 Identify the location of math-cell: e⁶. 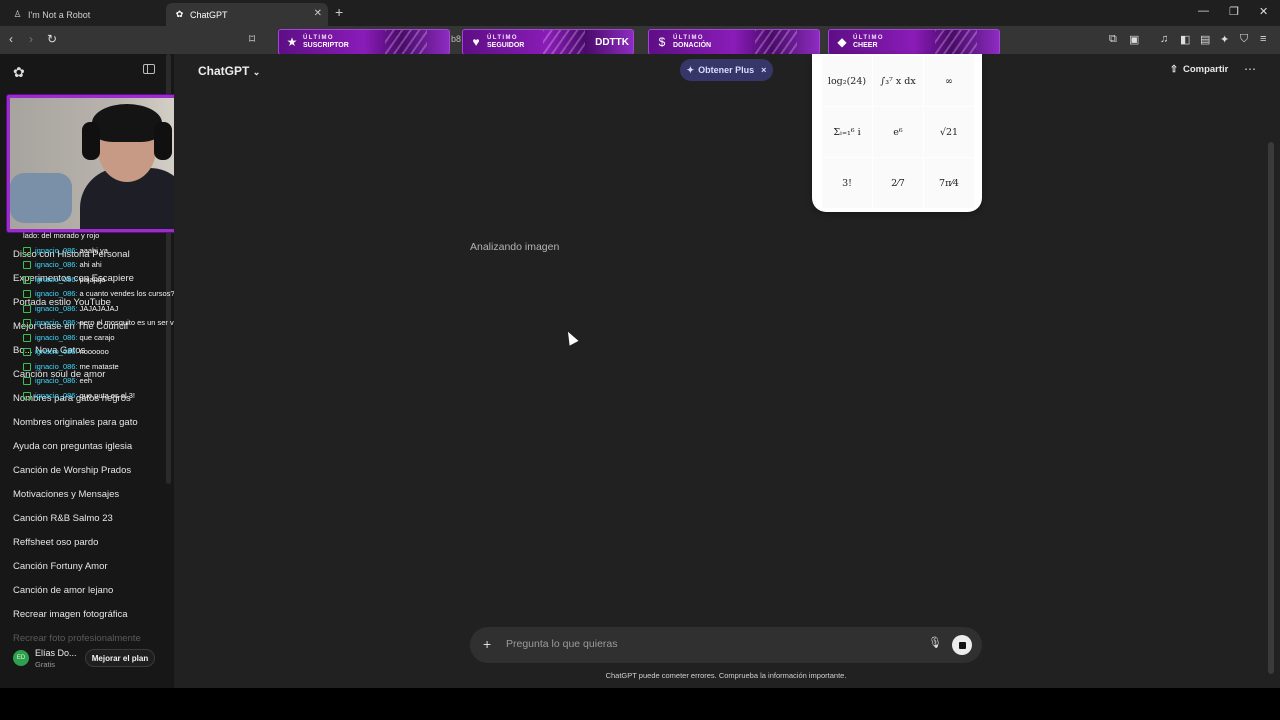
(898, 132).